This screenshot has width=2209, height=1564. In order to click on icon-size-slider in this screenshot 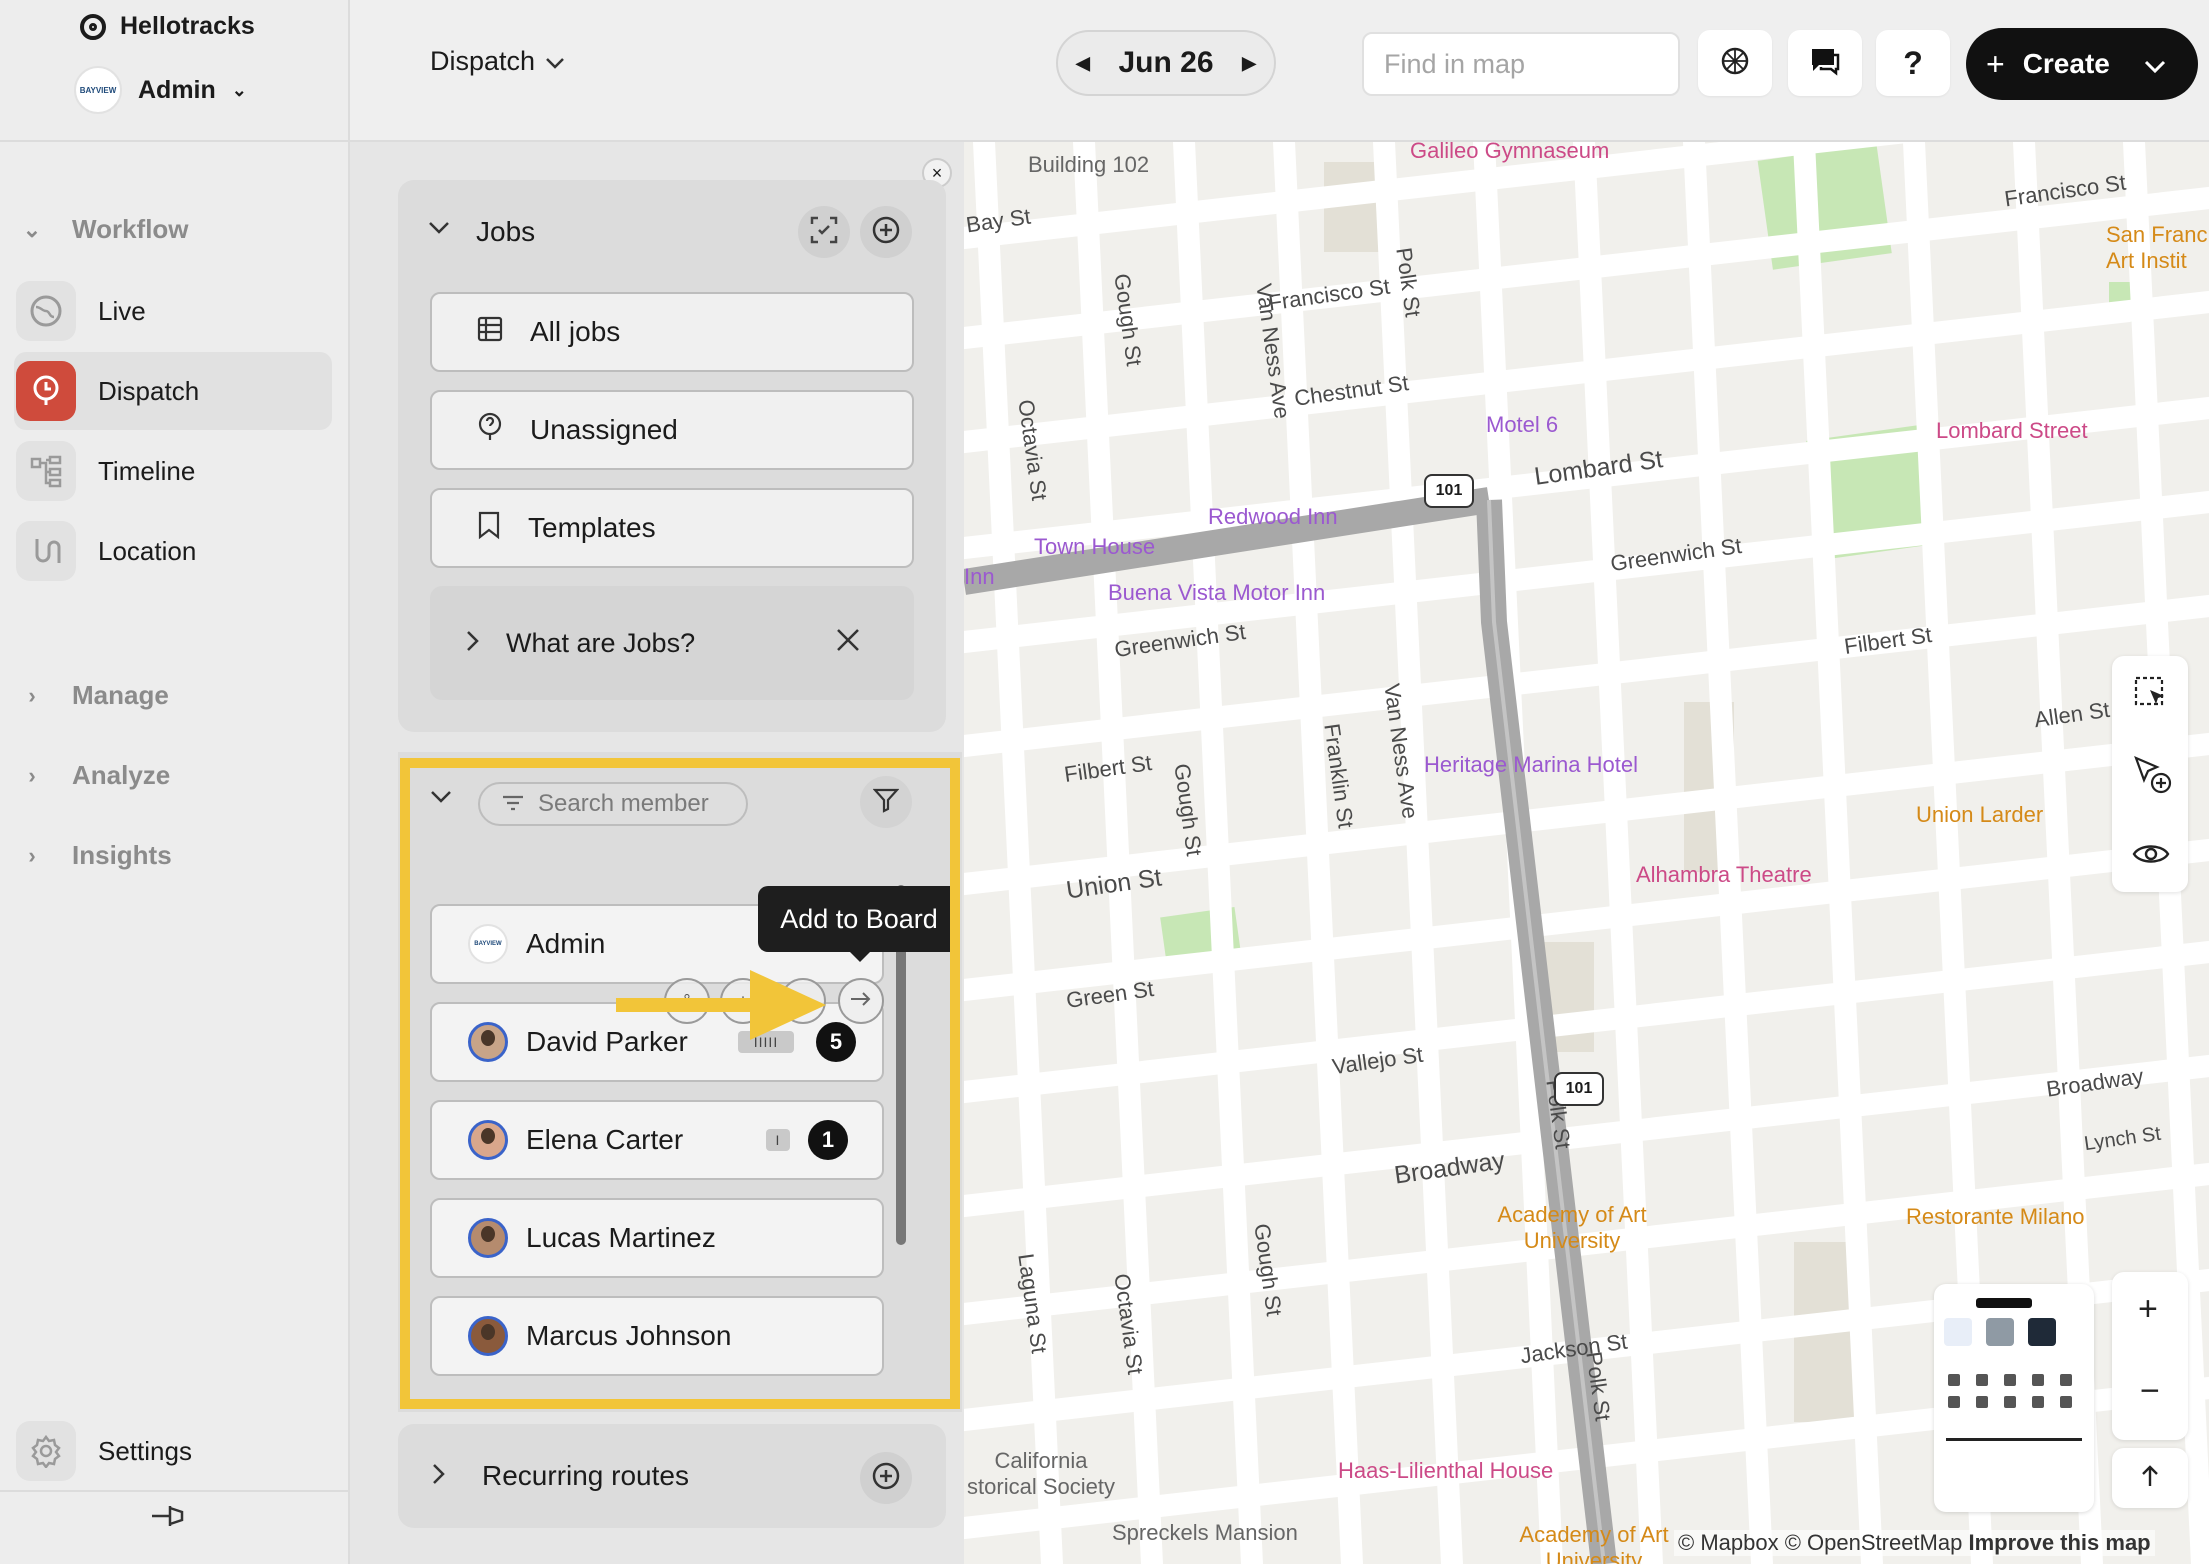, I will do `click(2014, 1439)`.